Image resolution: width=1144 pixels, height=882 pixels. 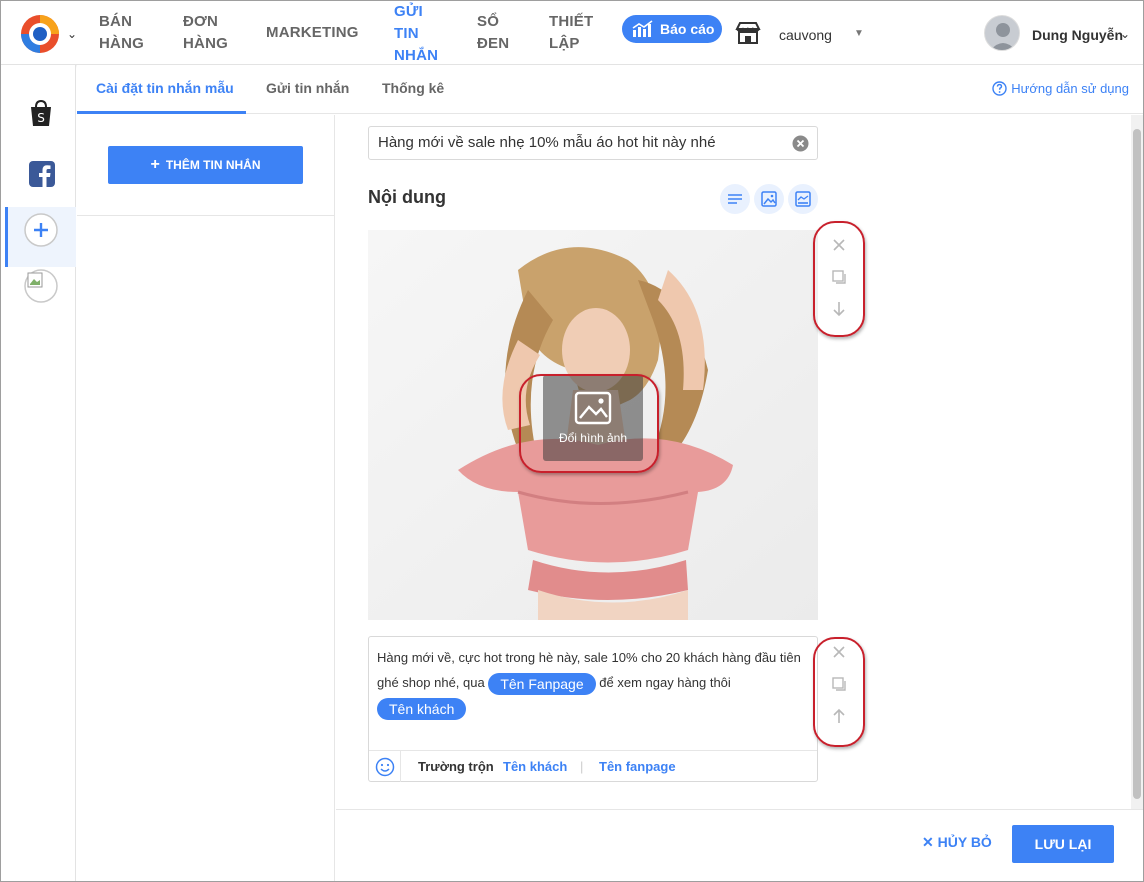 I want to click on close-icon: ✕, so click(x=928, y=842).